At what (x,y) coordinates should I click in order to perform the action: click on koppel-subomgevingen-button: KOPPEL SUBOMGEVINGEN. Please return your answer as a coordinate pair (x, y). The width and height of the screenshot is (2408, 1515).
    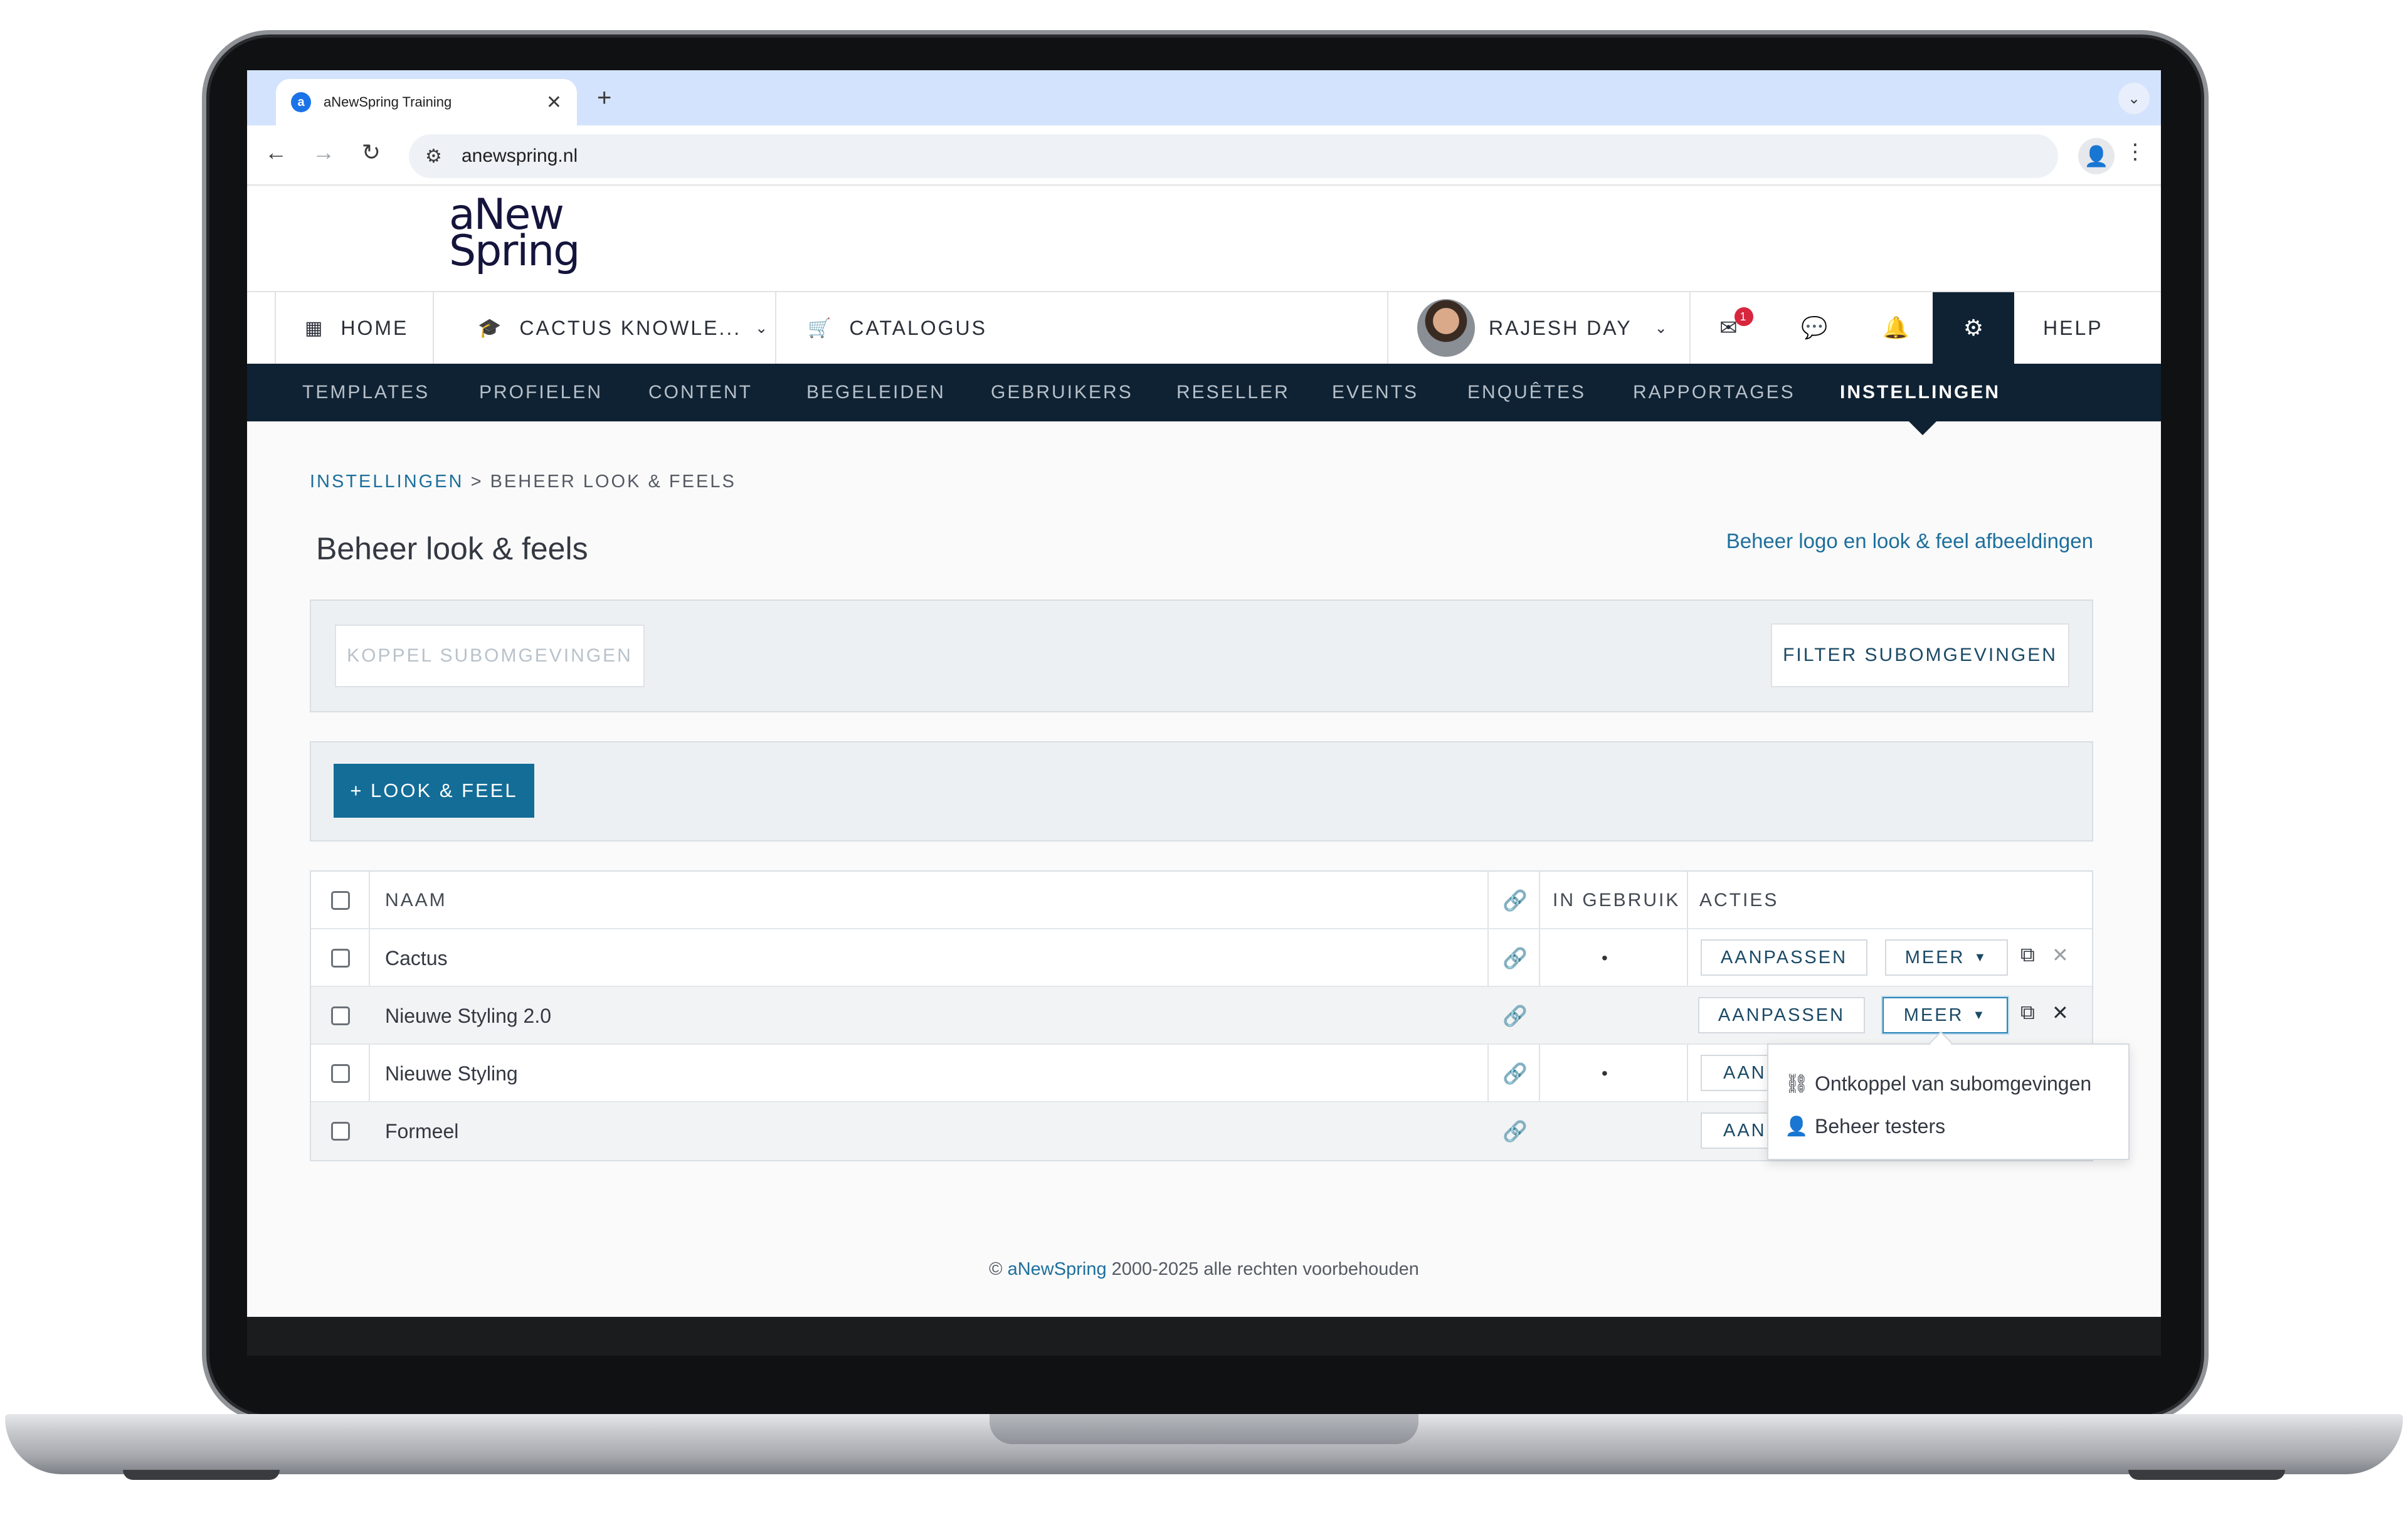
    Looking at the image, I should click on (490, 656).